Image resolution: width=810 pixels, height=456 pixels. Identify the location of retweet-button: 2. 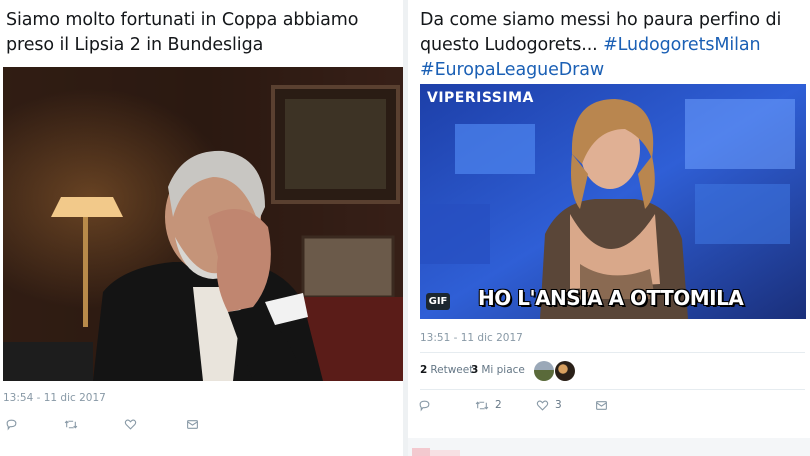
(488, 405).